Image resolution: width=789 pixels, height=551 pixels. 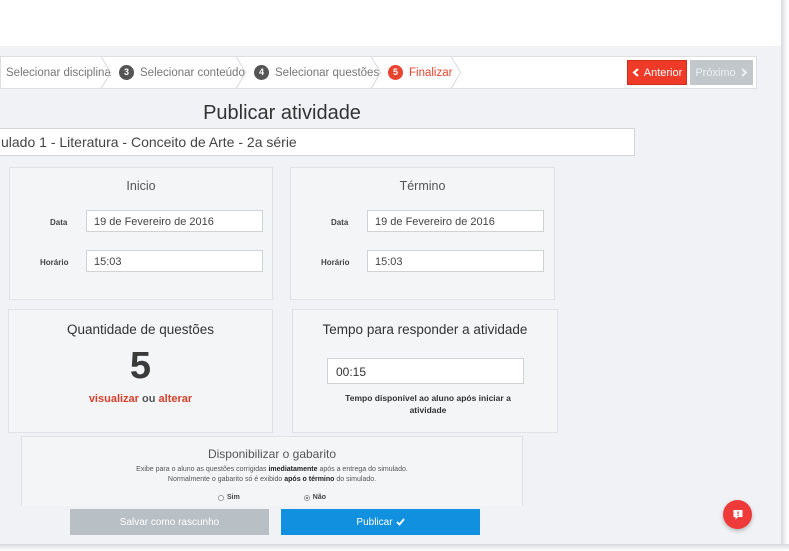 I want to click on text-bold: após o término, so click(x=309, y=479).